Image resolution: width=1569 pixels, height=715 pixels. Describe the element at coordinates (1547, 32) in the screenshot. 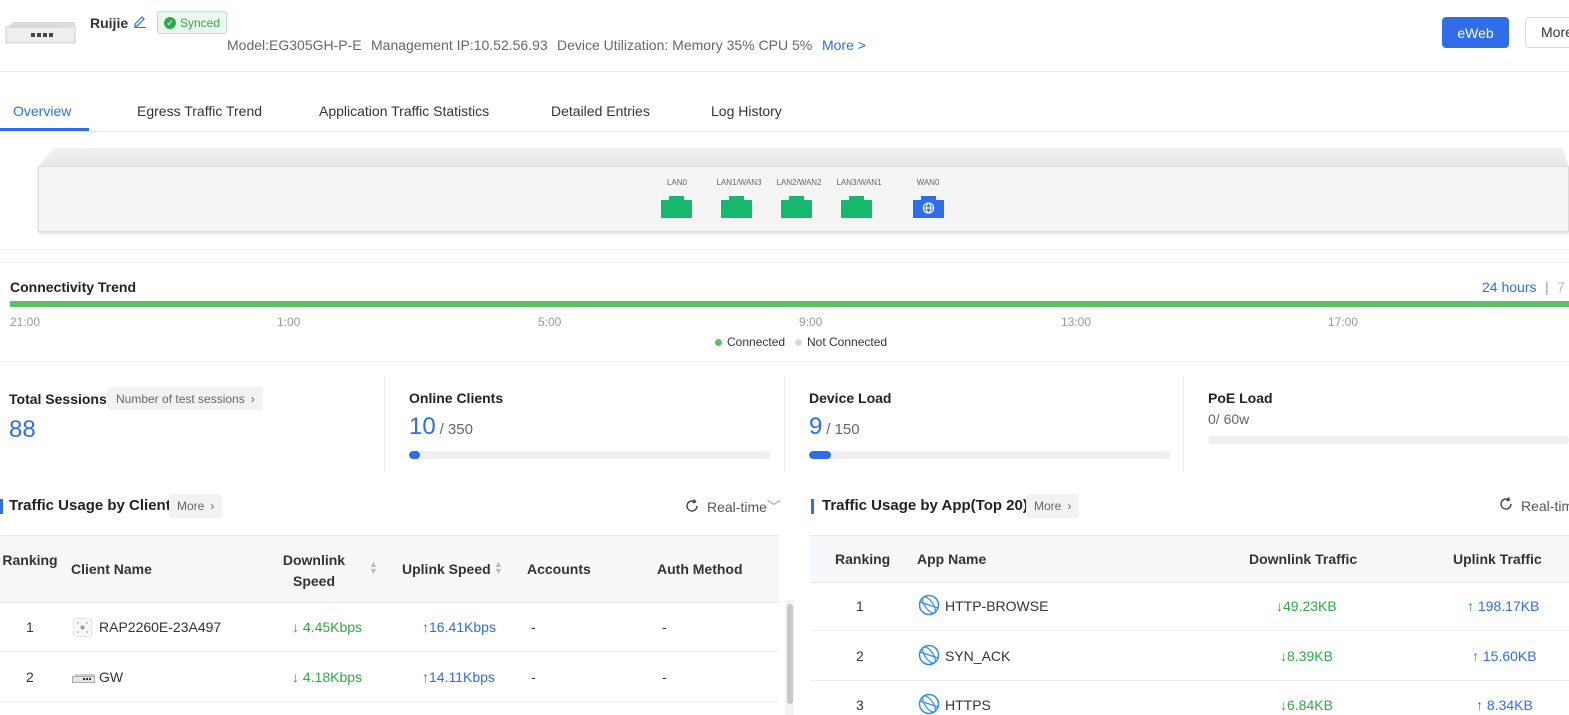

I see `more-button: More` at that location.